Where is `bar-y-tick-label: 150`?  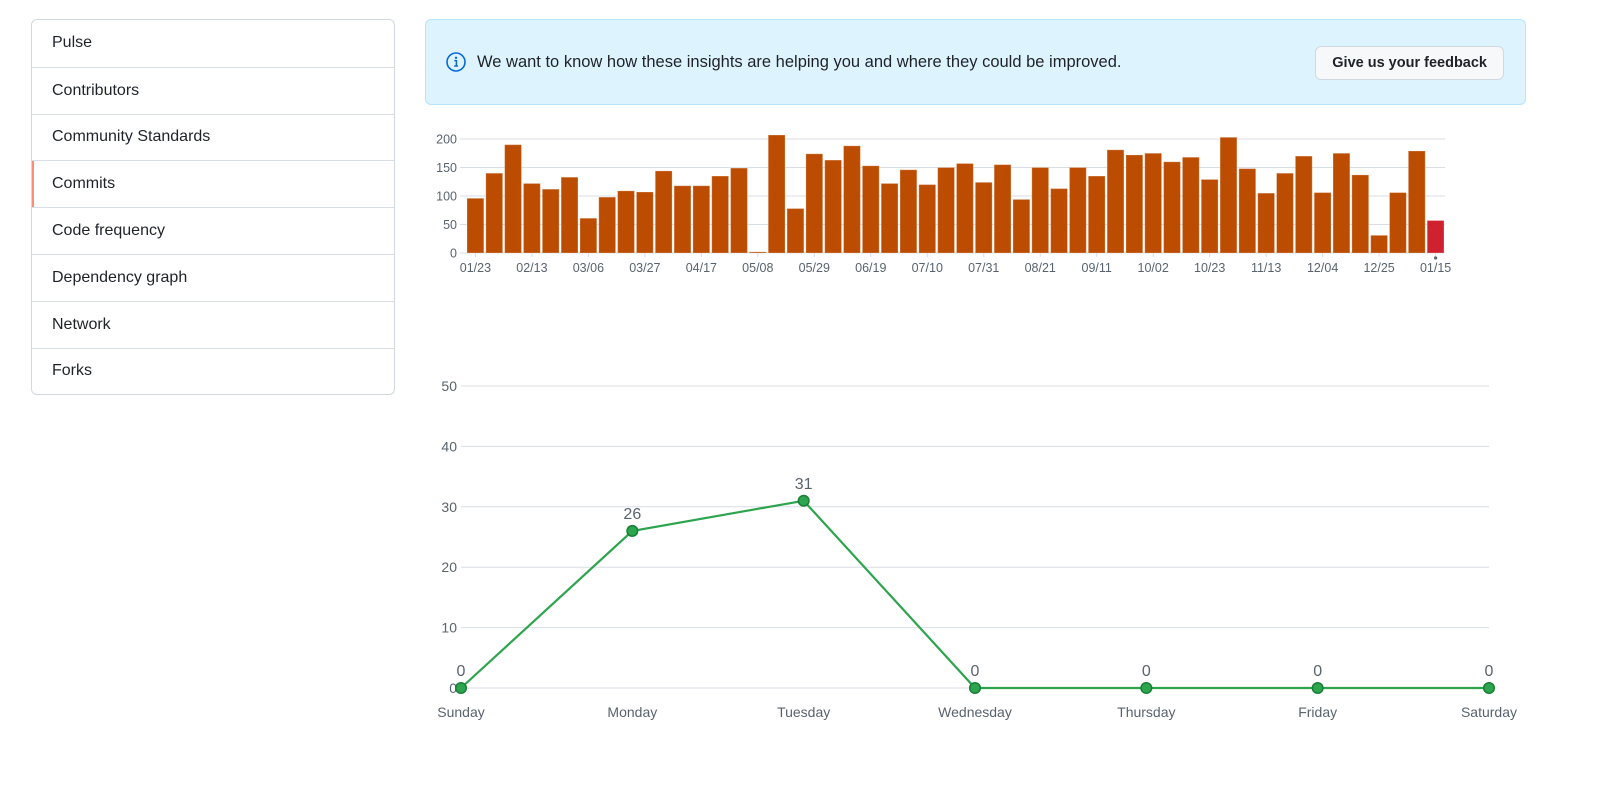
bar-y-tick-label: 150 is located at coordinates (446, 168).